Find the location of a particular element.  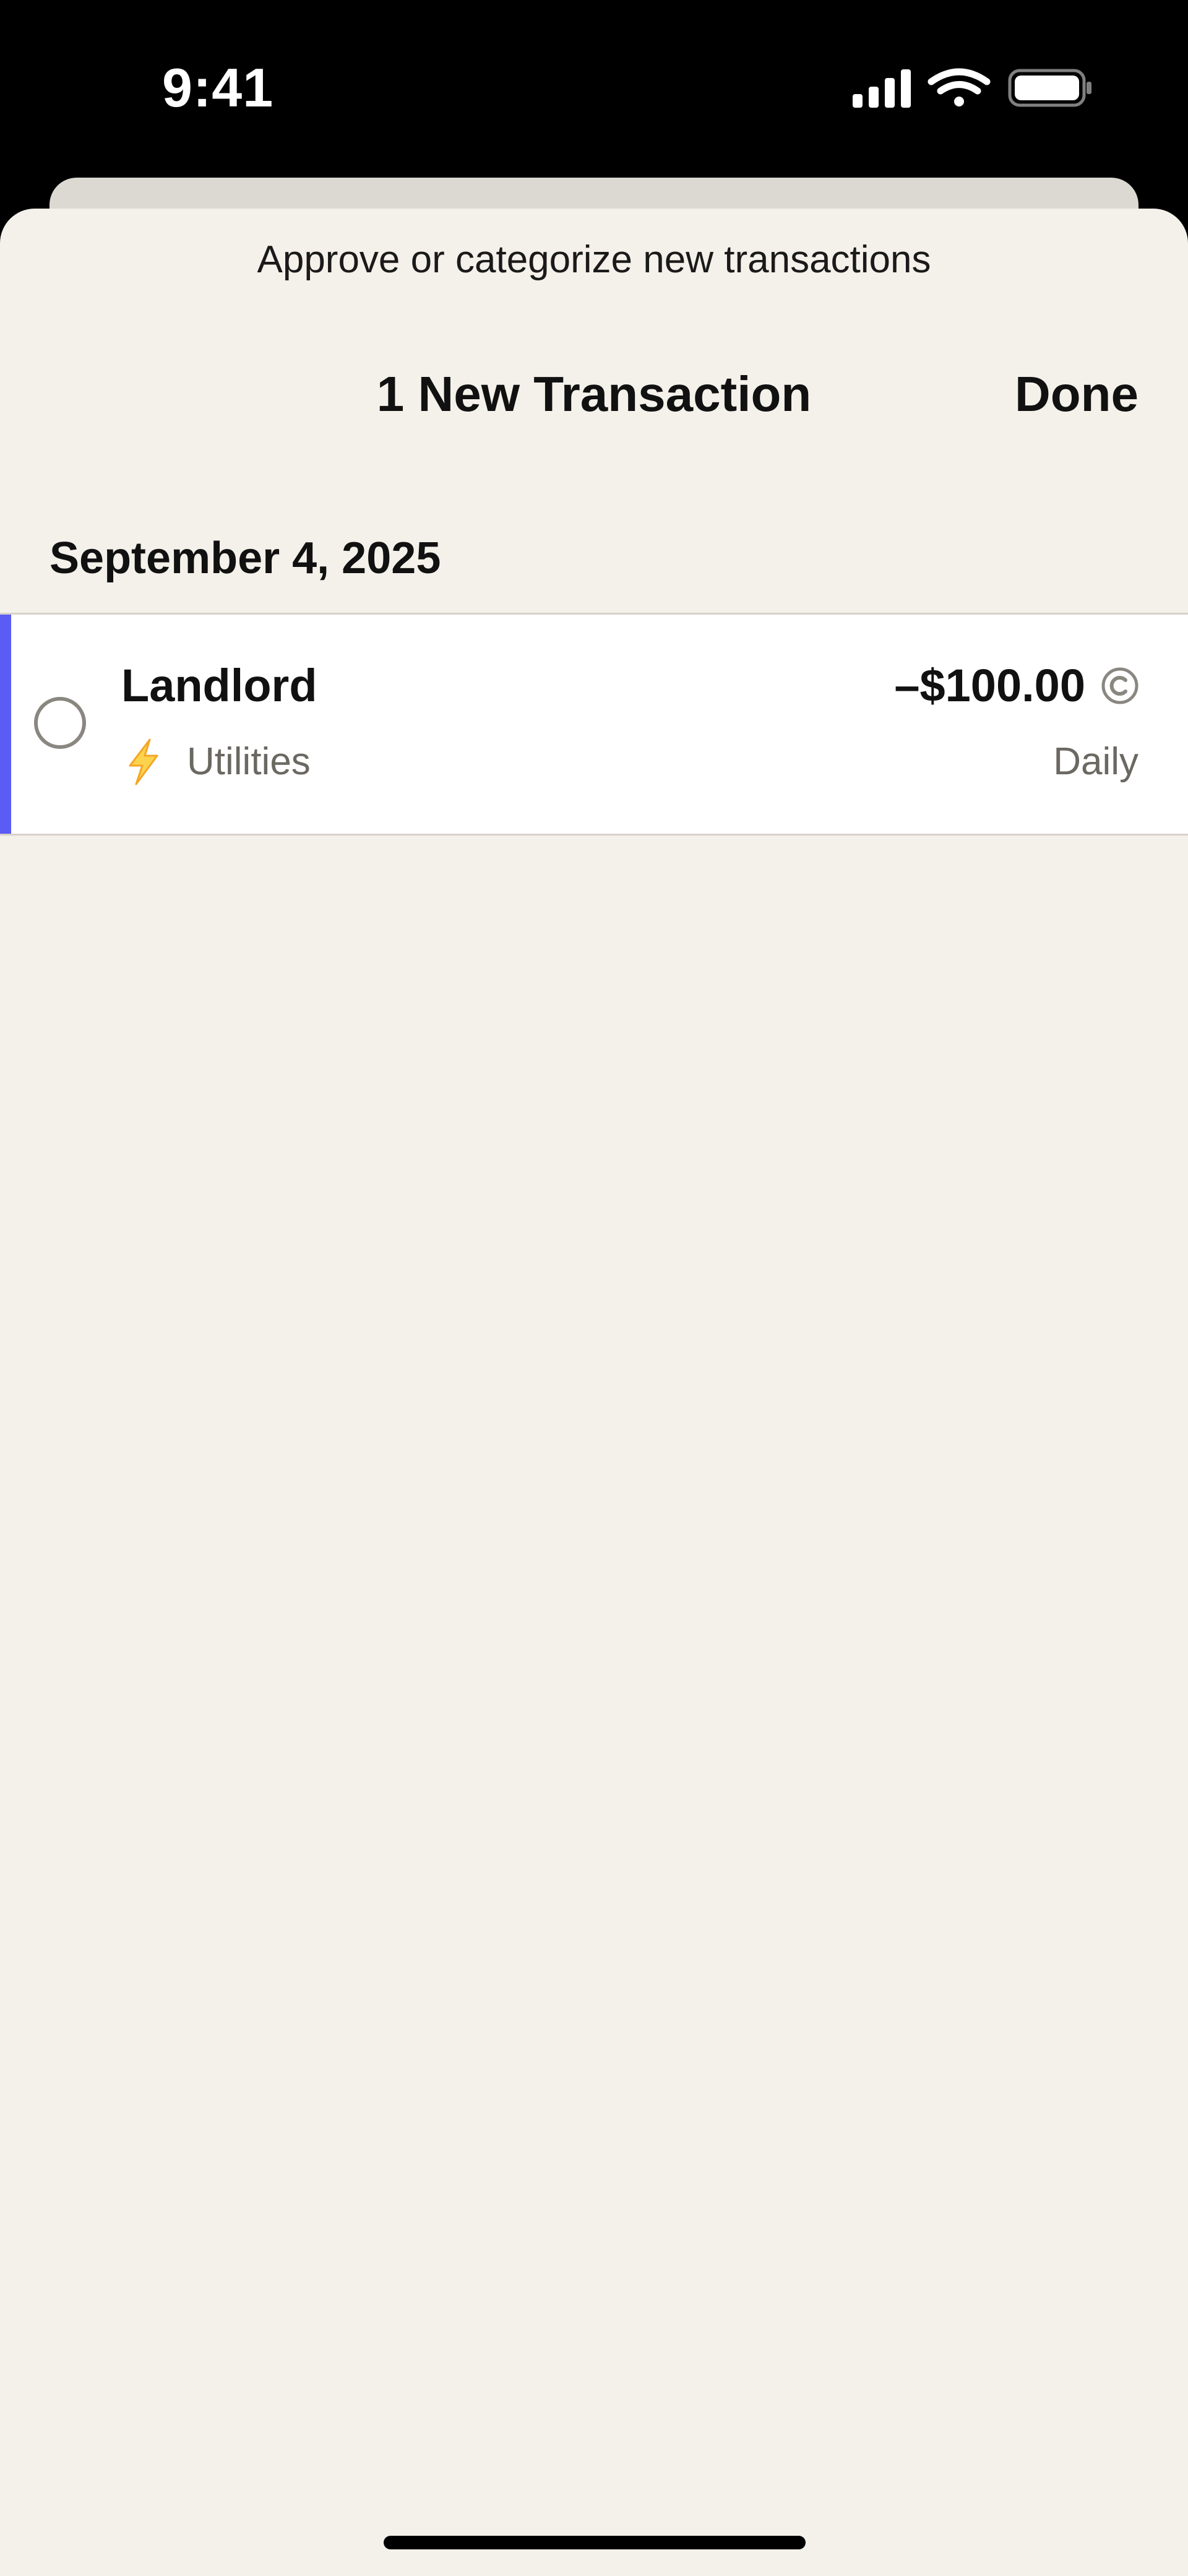

sheet-title: 1 New Transaction is located at coordinates (594, 393).